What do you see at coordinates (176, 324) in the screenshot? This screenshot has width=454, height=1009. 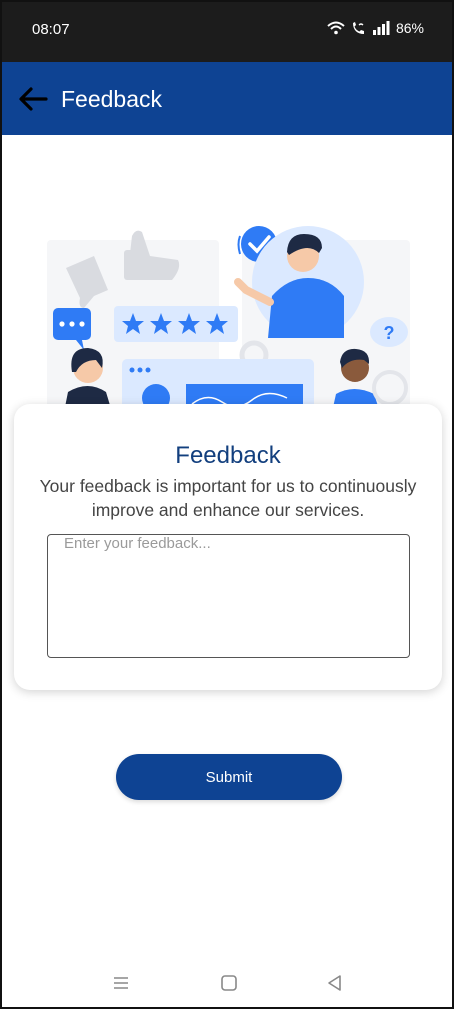 I see `rating-stars-icon` at bounding box center [176, 324].